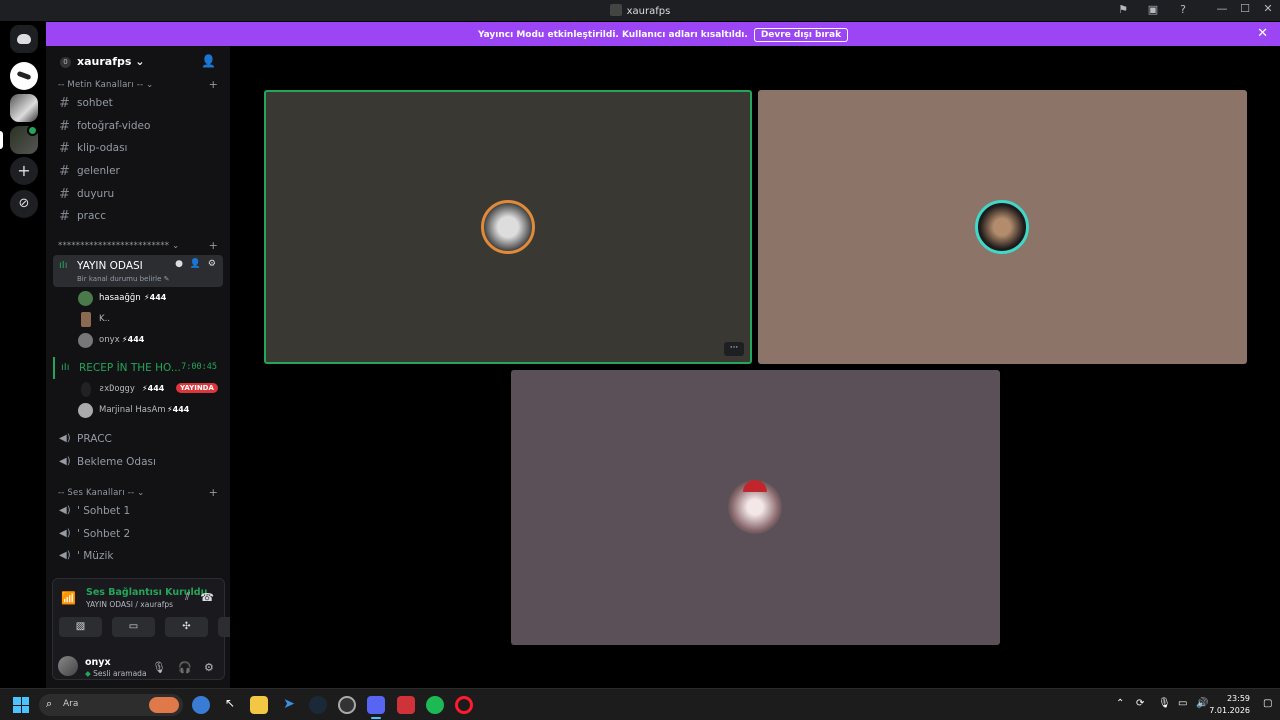  I want to click on voice-channel-bekleme: ◀) Bekleme Odası, so click(138, 462).